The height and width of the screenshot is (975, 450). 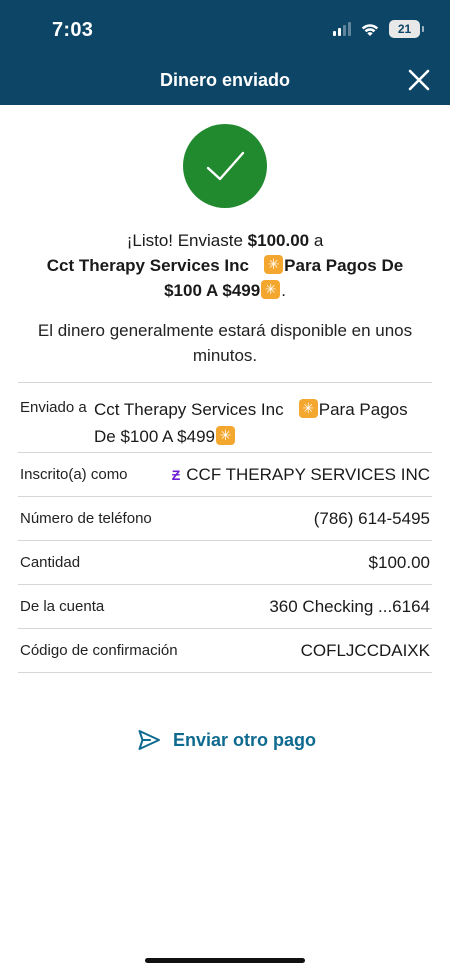 I want to click on amount-label: Cantidad, so click(x=50, y=562).